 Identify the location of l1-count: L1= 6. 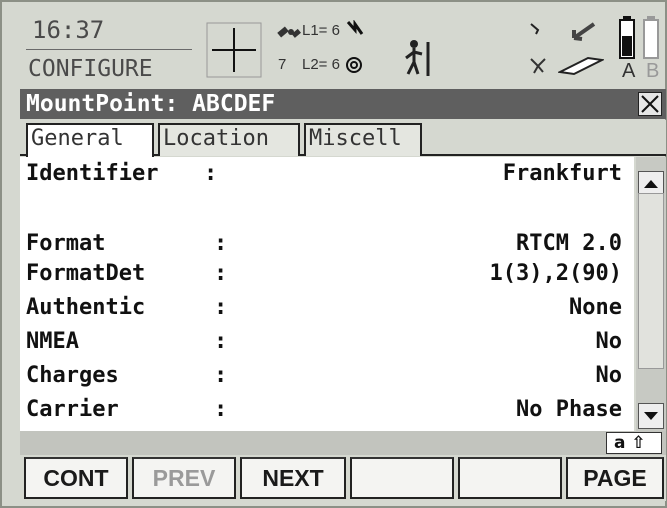
(321, 30).